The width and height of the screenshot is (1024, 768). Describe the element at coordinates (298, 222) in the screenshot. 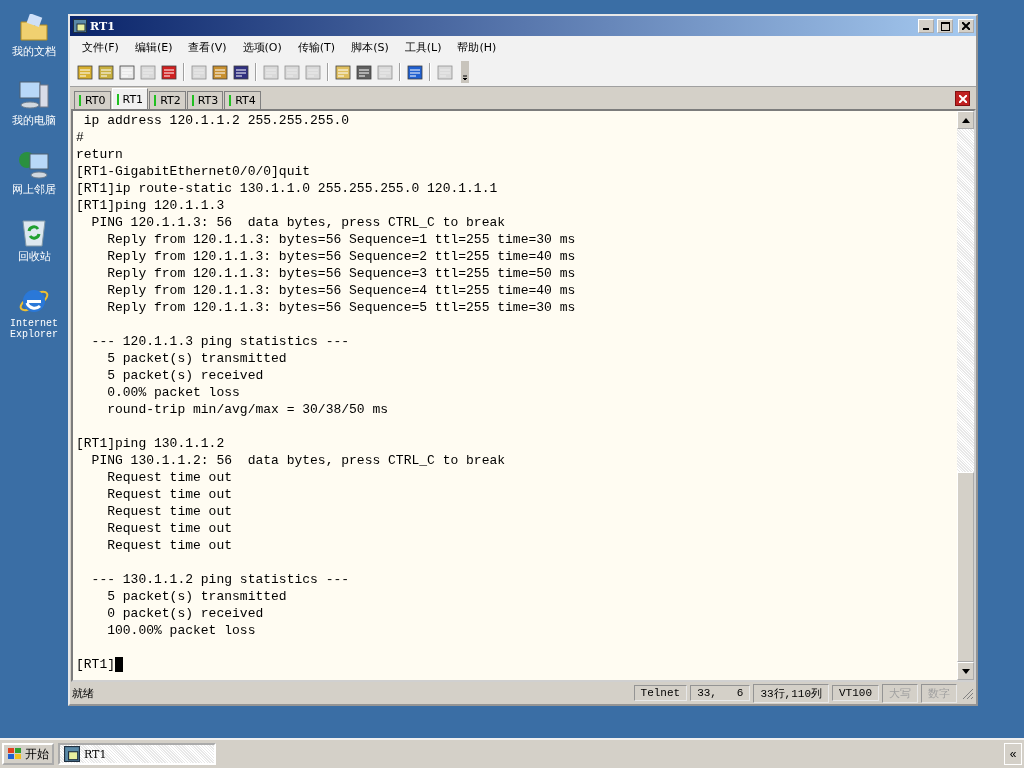

I see `terminal-line: PING 120.1.1.3: 56 data bytes, press CTRL_C to break` at that location.